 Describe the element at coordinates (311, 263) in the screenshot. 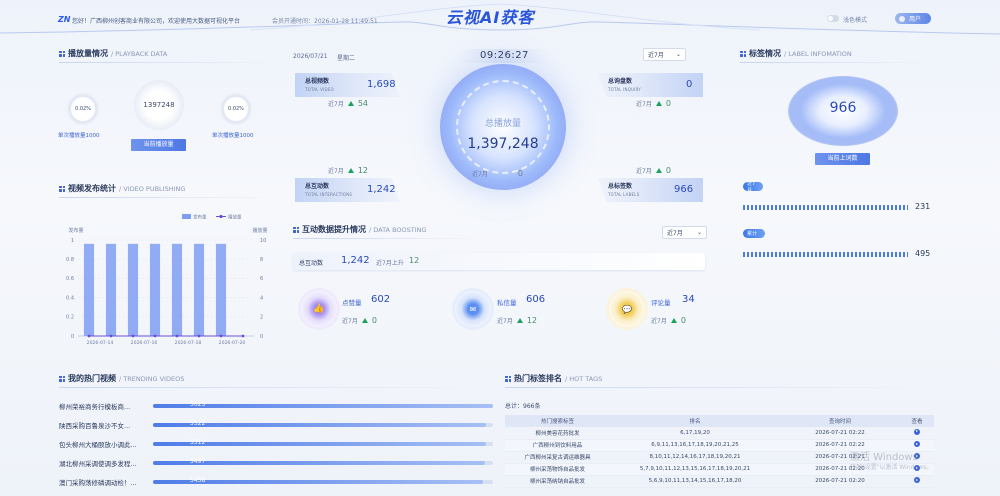

I see `boost-total-label: 总互动数` at that location.